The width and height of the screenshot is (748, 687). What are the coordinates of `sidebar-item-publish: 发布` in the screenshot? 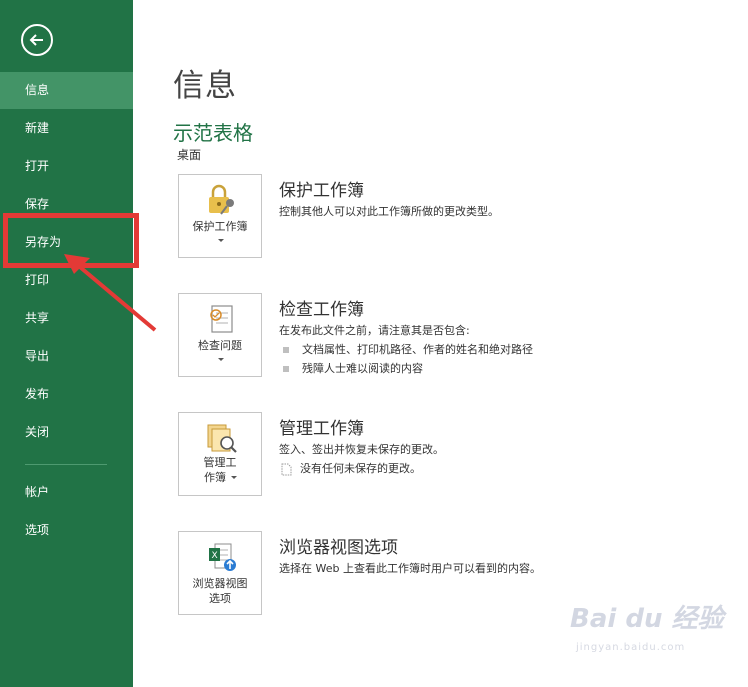 It's located at (66, 394).